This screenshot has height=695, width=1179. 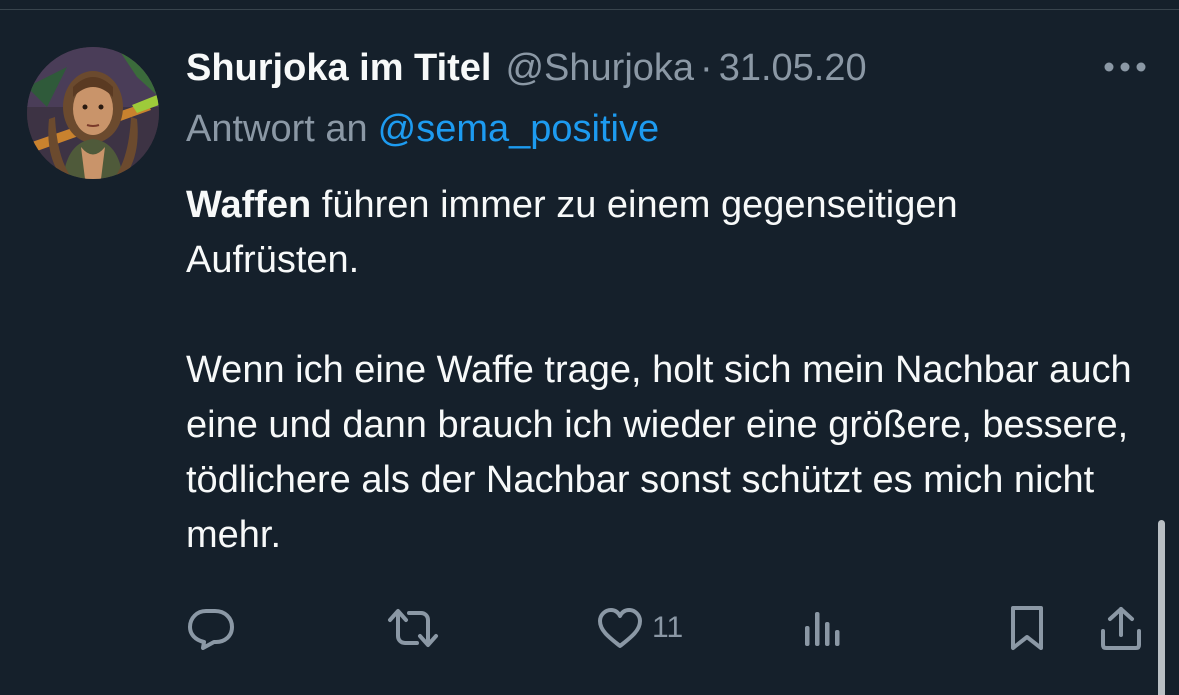 I want to click on bold-word: Waffen, so click(x=249, y=205).